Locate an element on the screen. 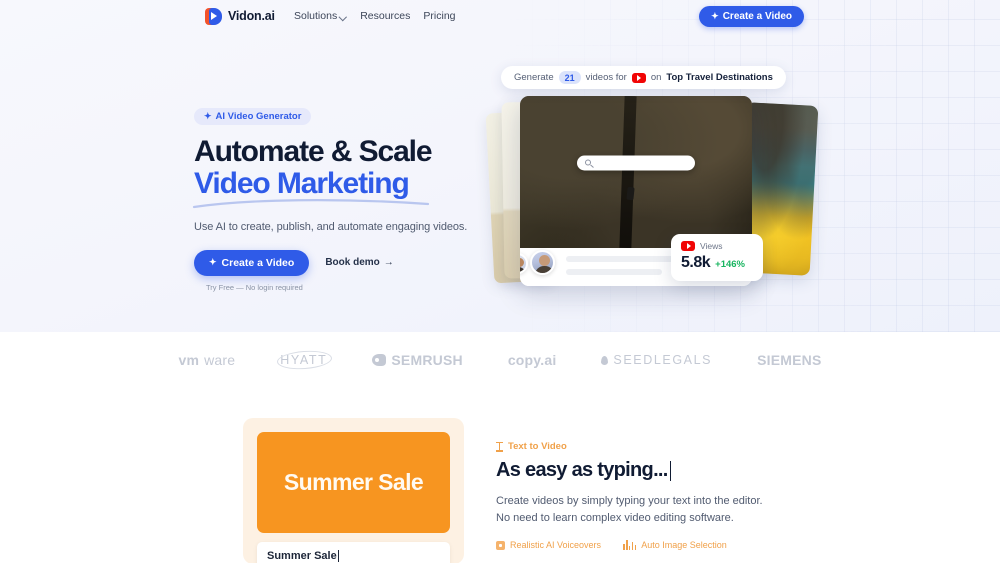 The height and width of the screenshot is (563, 1000). hero-cta-row: ✦ Create a Video Book demo → is located at coordinates (344, 262).